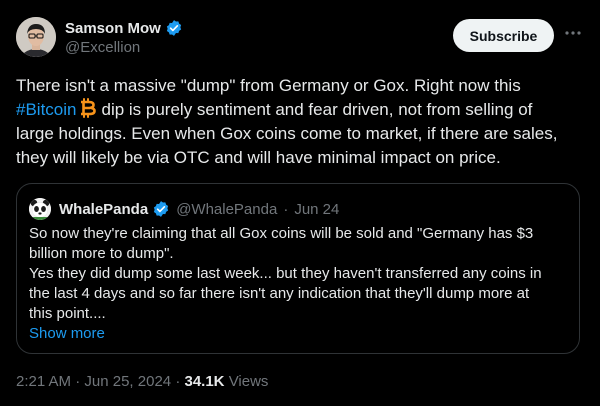 Image resolution: width=600 pixels, height=406 pixels. What do you see at coordinates (503, 35) in the screenshot?
I see `subscribe-button: Subscribe` at bounding box center [503, 35].